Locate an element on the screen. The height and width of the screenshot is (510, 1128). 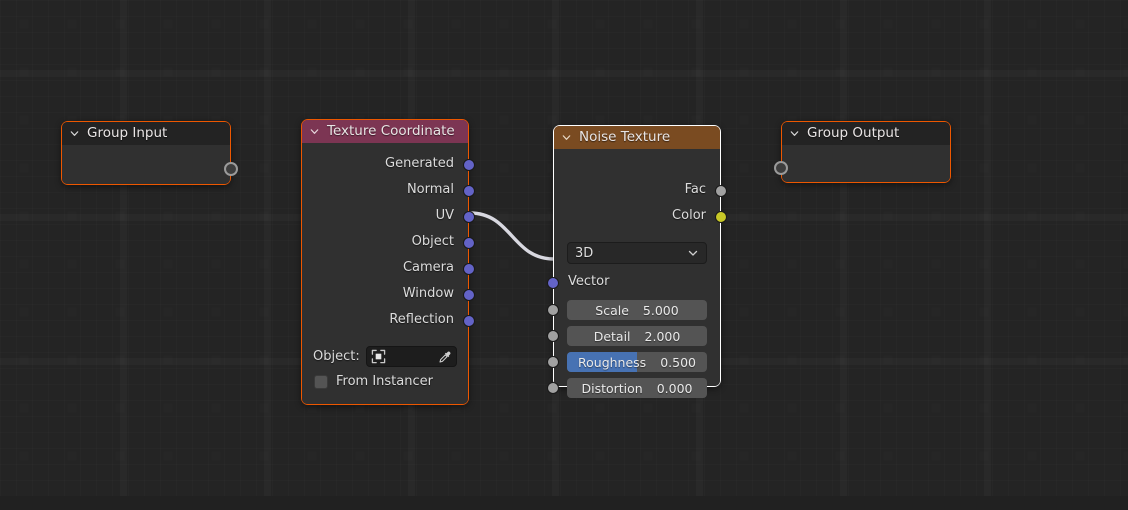
scale-value-field: Scale 5.000 is located at coordinates (637, 310).